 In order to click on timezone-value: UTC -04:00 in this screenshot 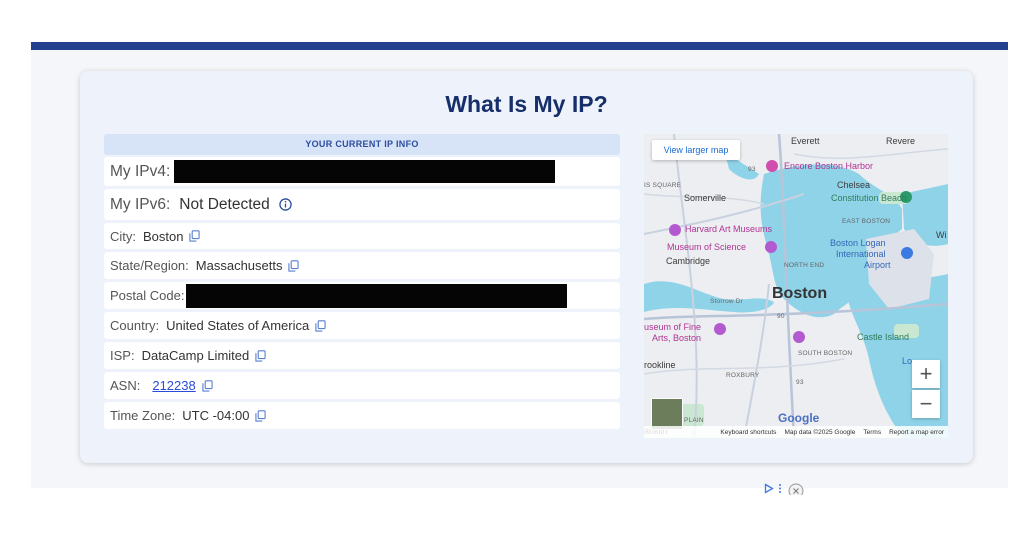, I will do `click(216, 415)`.